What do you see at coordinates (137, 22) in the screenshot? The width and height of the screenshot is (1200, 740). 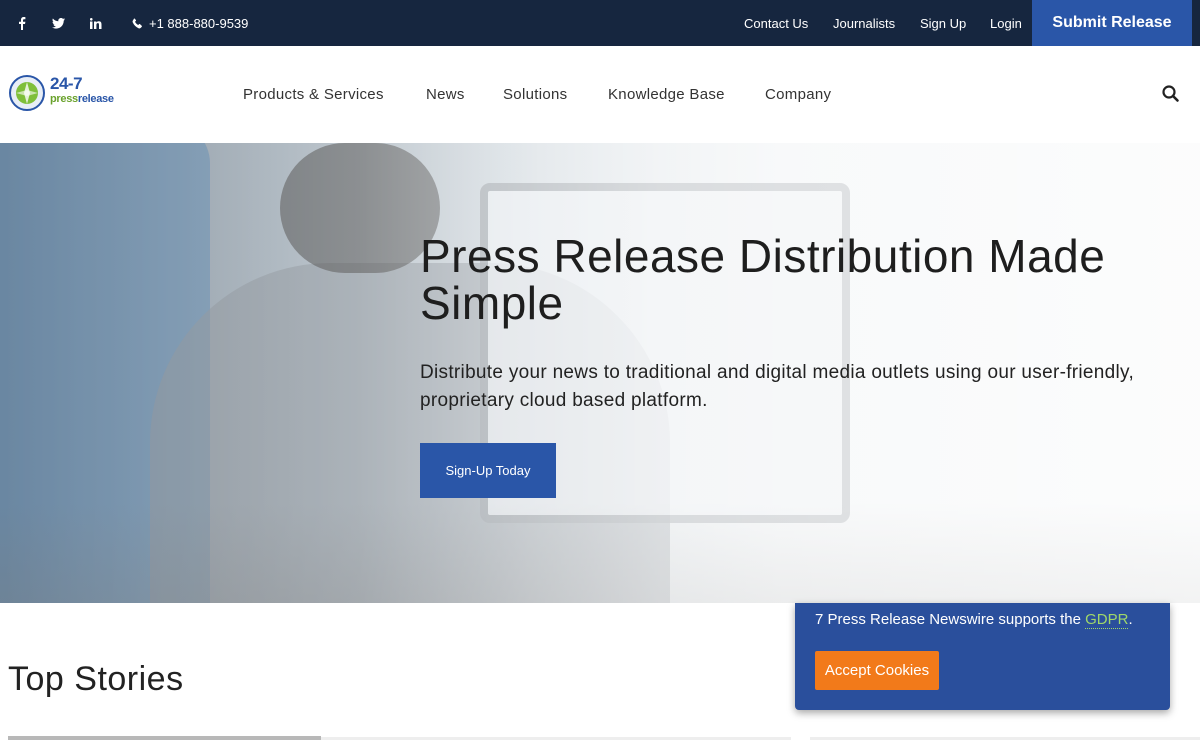 I see `phone-icon` at bounding box center [137, 22].